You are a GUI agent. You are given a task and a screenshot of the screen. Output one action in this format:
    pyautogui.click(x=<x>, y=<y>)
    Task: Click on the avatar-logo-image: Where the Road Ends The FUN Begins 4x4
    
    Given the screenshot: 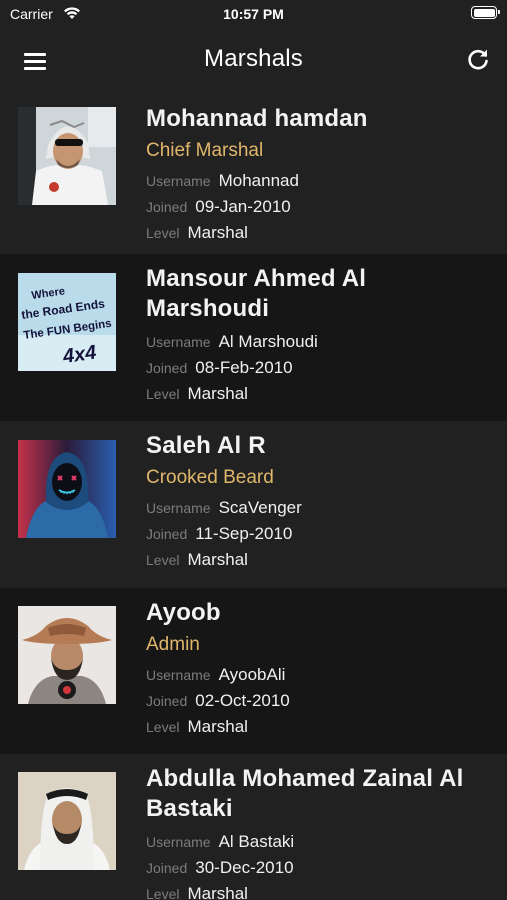 What is the action you would take?
    pyautogui.click(x=67, y=322)
    